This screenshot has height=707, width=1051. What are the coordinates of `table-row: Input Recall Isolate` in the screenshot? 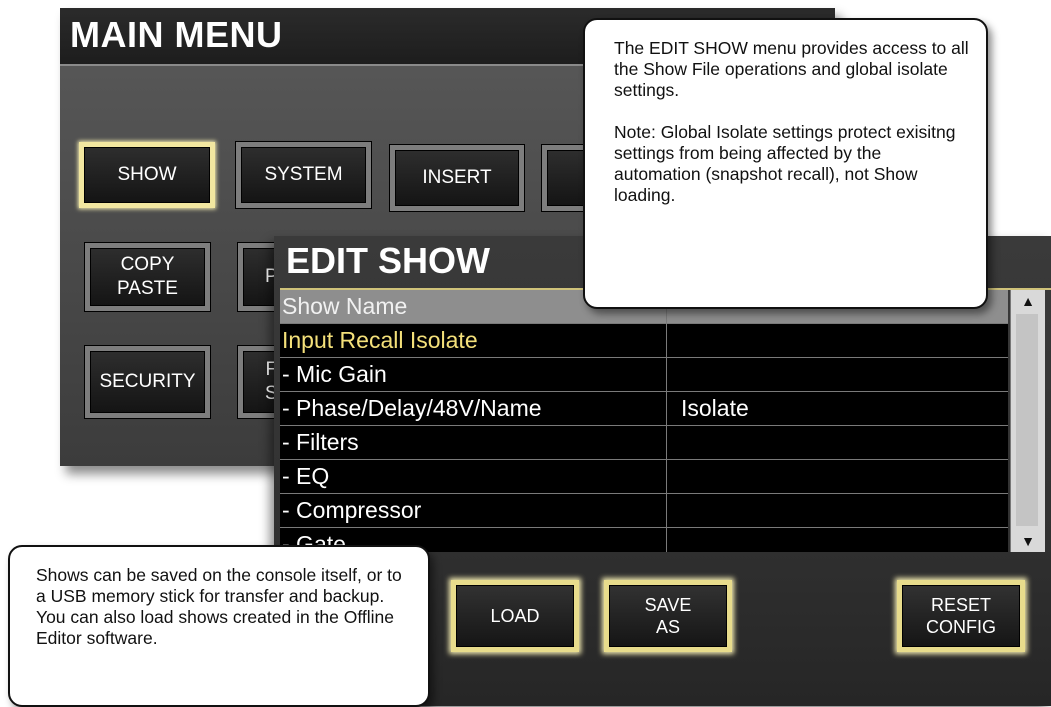 It's located at (644, 341).